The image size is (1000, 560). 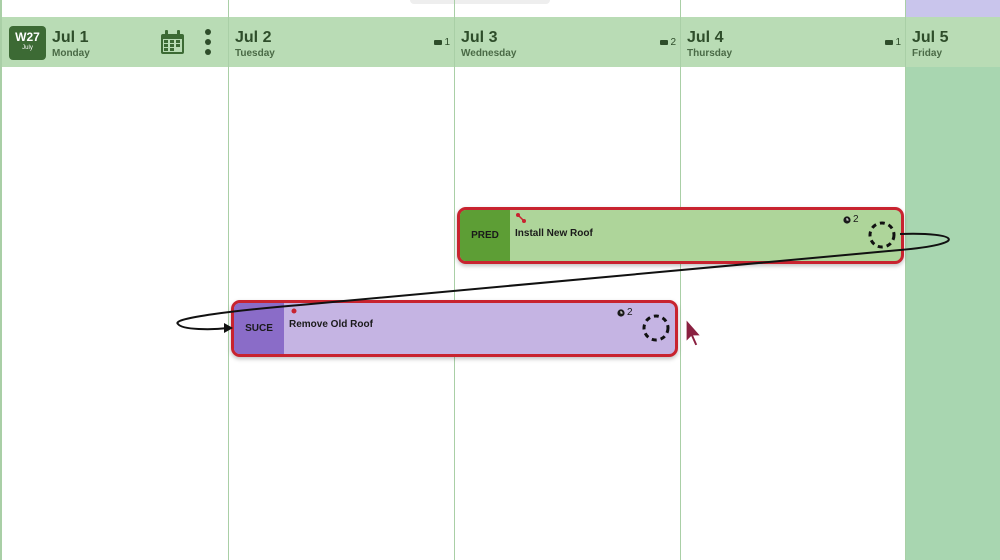 I want to click on day-name: Wednesday, so click(x=489, y=53).